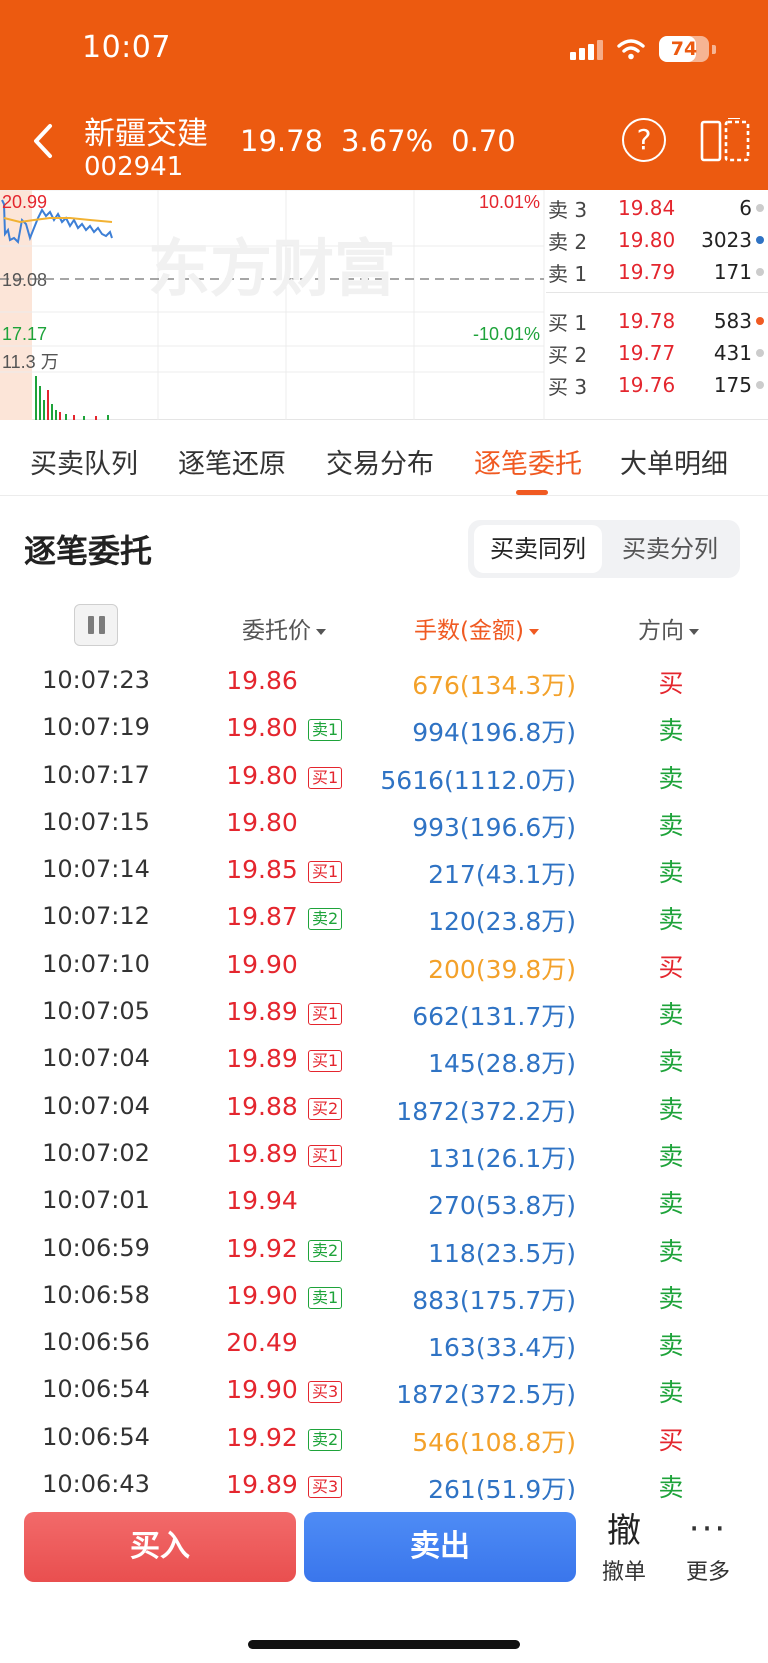  I want to click on more-label: 更多, so click(707, 1572).